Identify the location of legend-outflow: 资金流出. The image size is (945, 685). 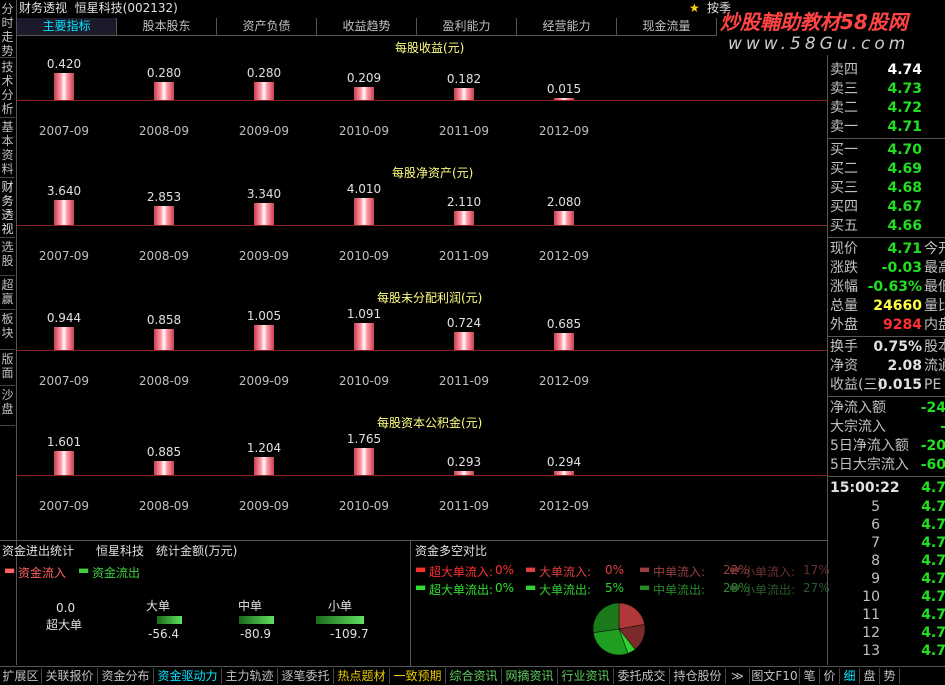
(116, 573).